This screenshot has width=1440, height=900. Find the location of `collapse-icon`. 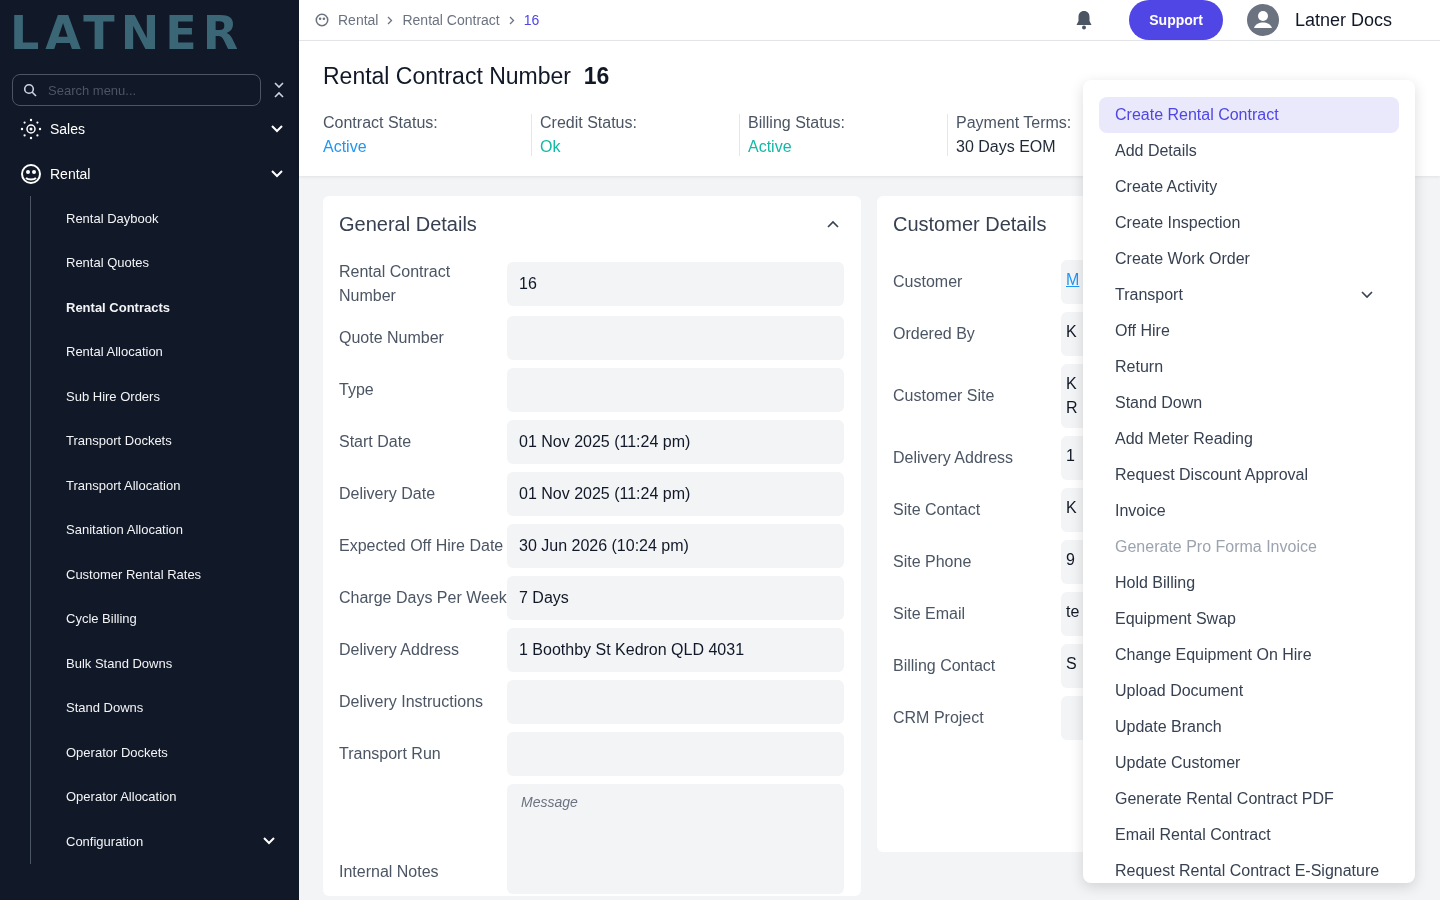

collapse-icon is located at coordinates (279, 90).